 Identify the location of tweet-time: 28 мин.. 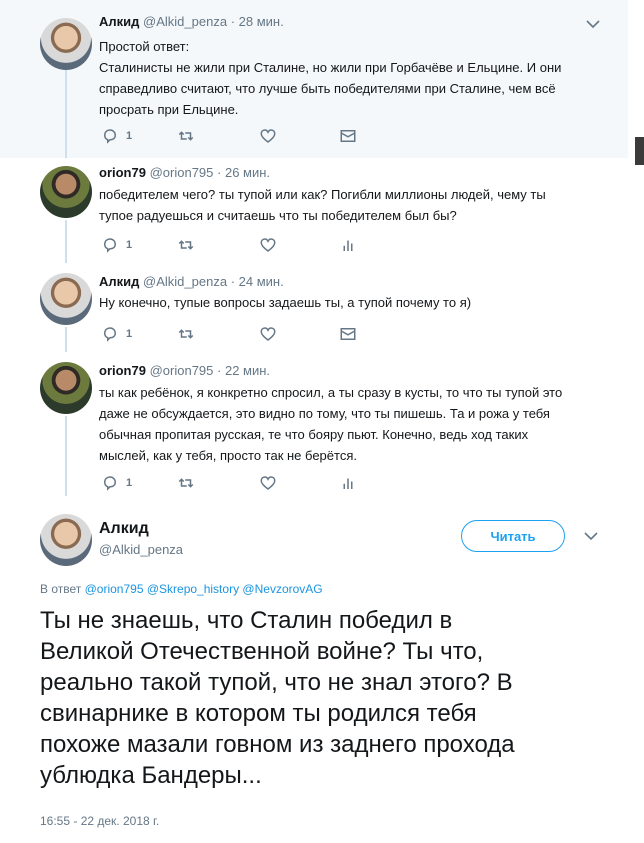
(261, 21).